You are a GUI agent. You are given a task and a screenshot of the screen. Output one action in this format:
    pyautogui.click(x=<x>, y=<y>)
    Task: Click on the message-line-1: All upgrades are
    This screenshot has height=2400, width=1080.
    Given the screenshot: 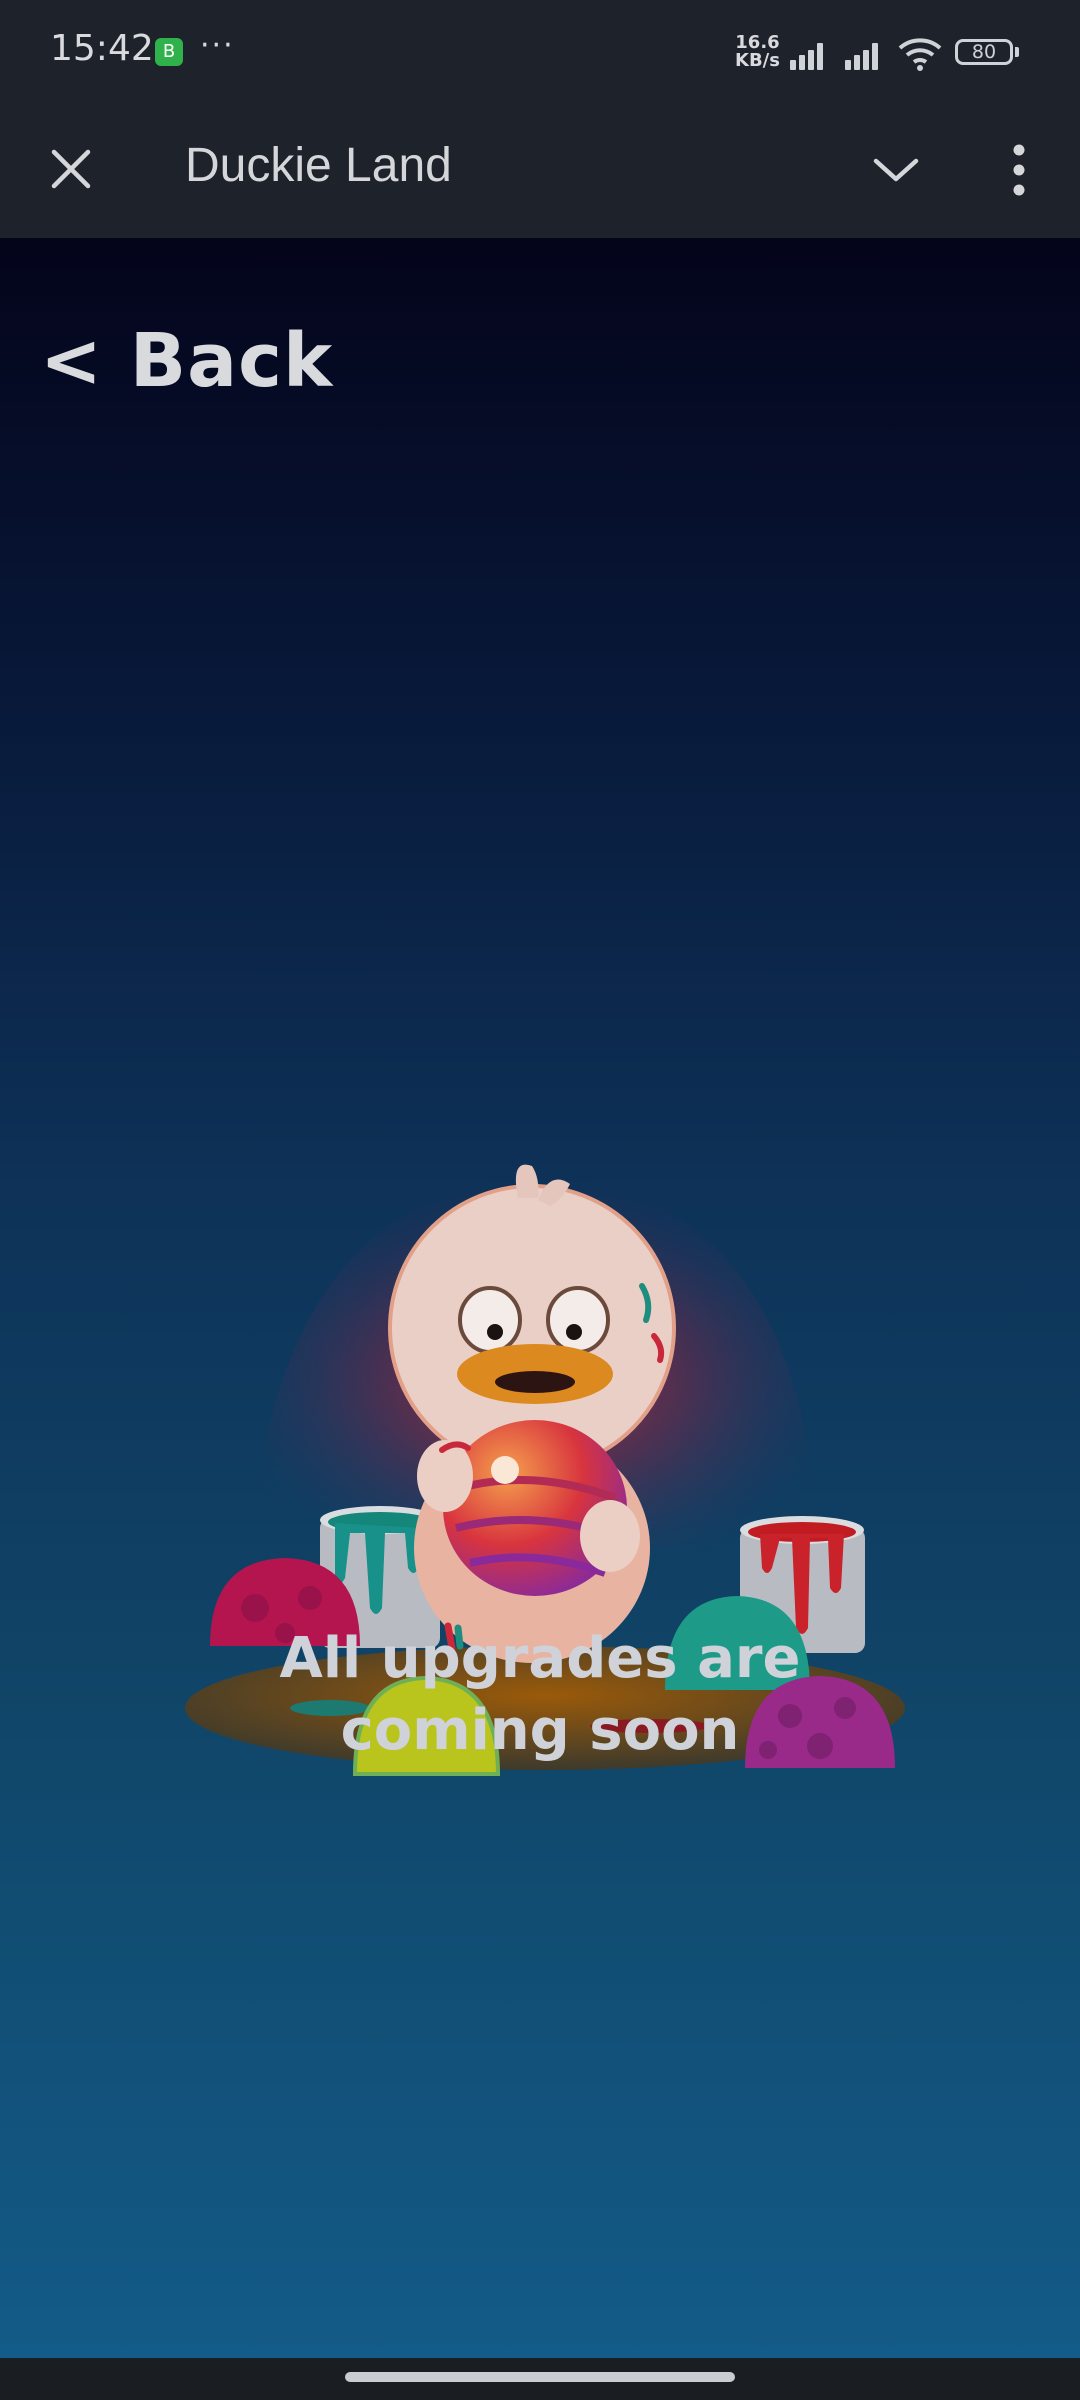 What is the action you would take?
    pyautogui.click(x=540, y=1658)
    